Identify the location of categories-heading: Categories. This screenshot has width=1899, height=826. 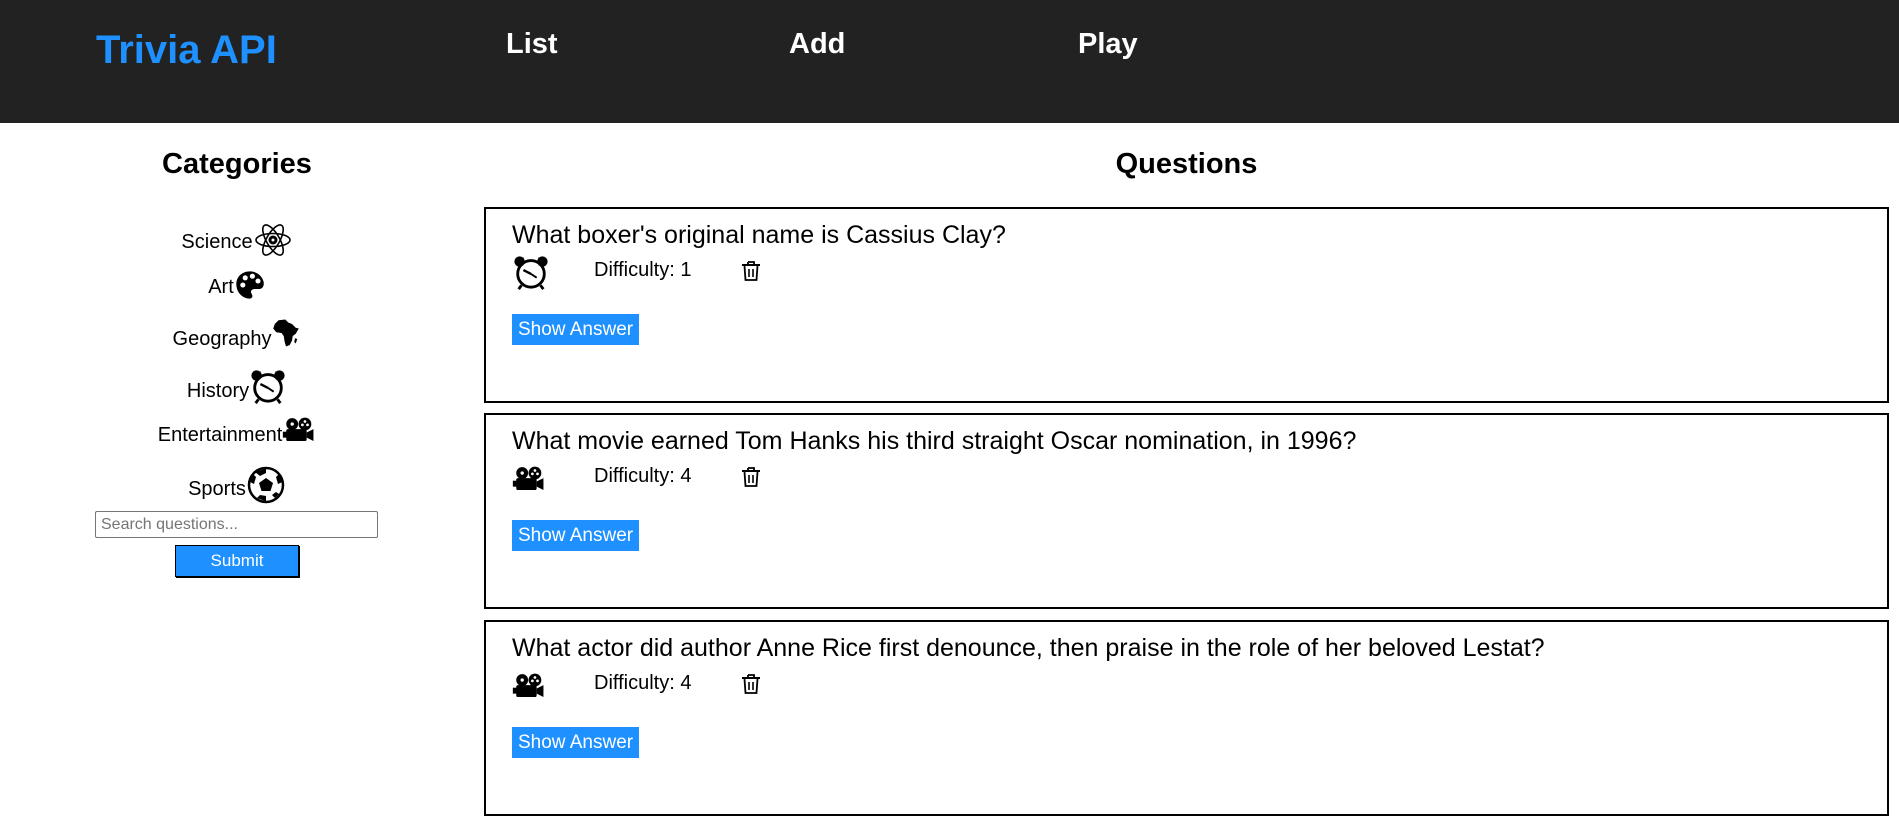
(237, 164).